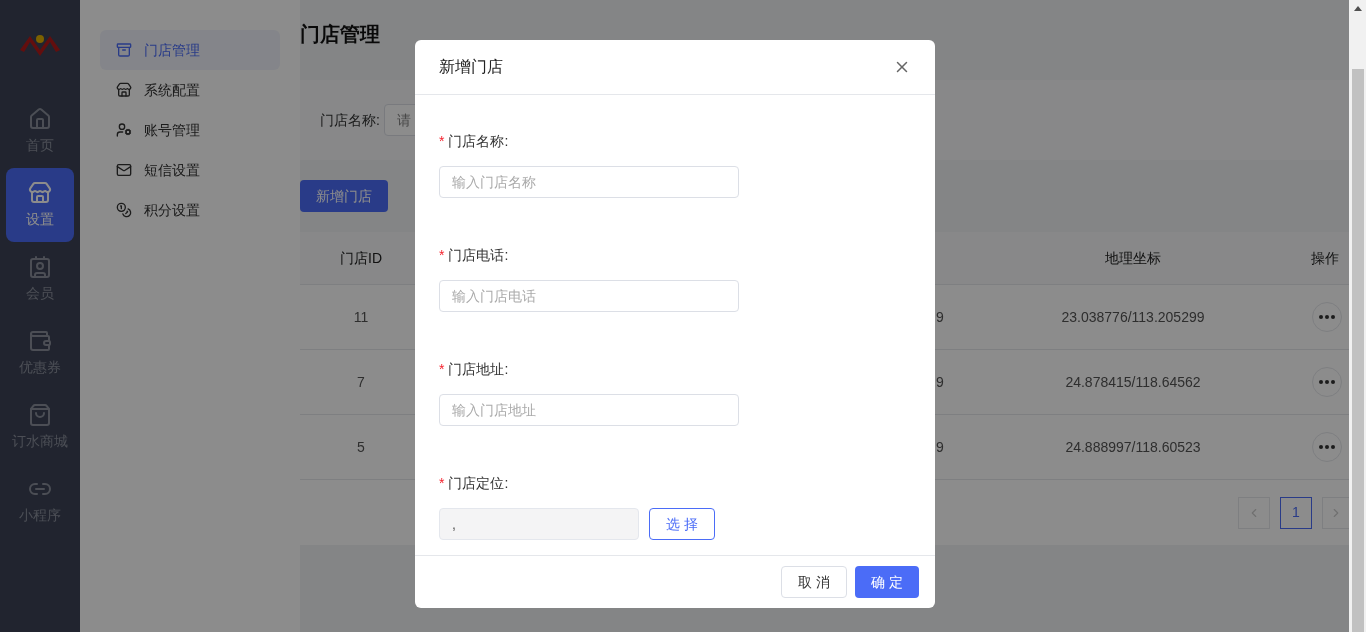 The image size is (1366, 632). I want to click on confirm-button: 确 定, so click(887, 582).